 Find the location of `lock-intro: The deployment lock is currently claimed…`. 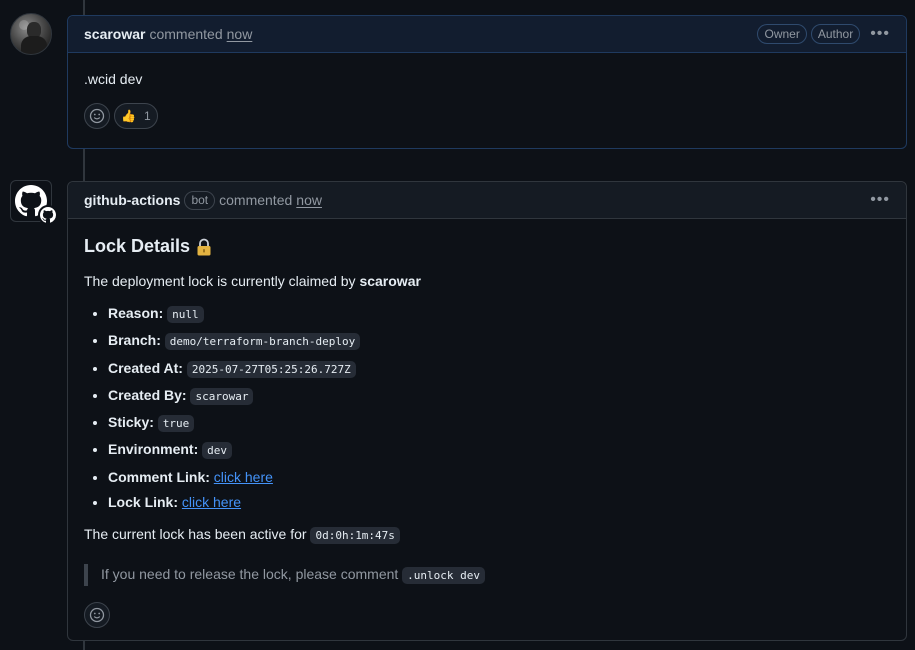

lock-intro: The deployment lock is currently claimed… is located at coordinates (487, 281).